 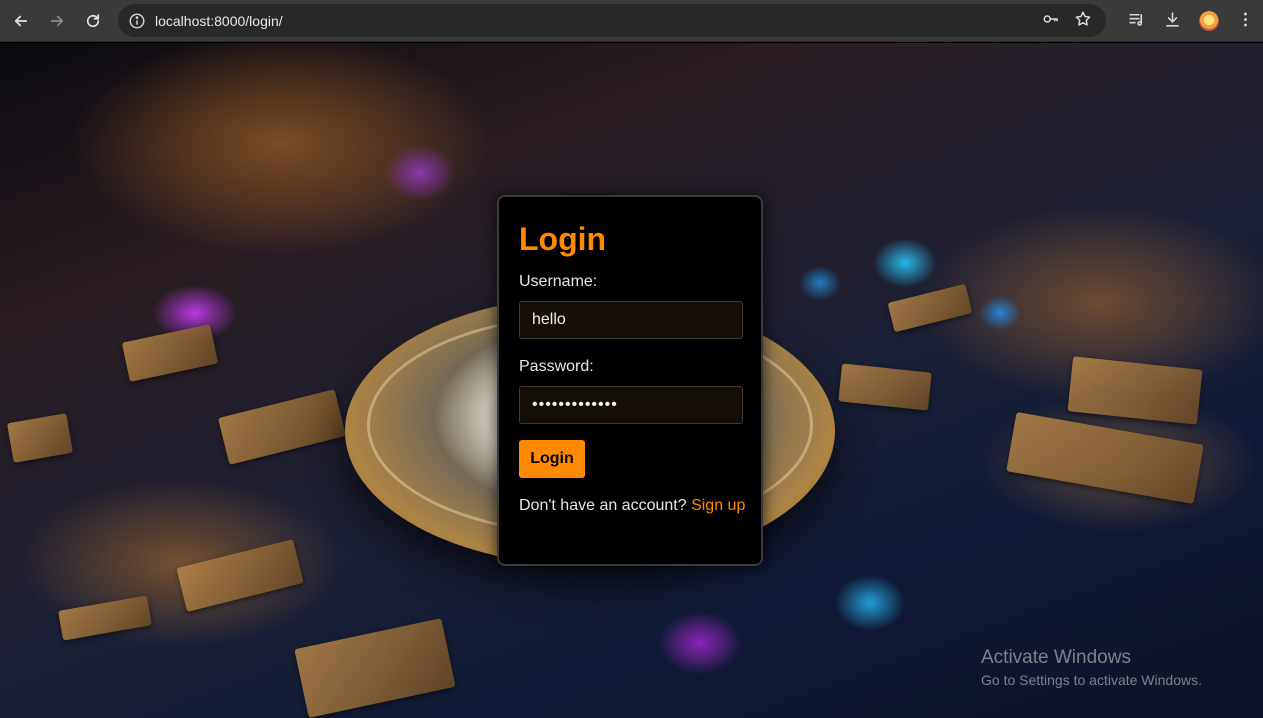 I want to click on reading-list-icon, so click(x=1136, y=21).